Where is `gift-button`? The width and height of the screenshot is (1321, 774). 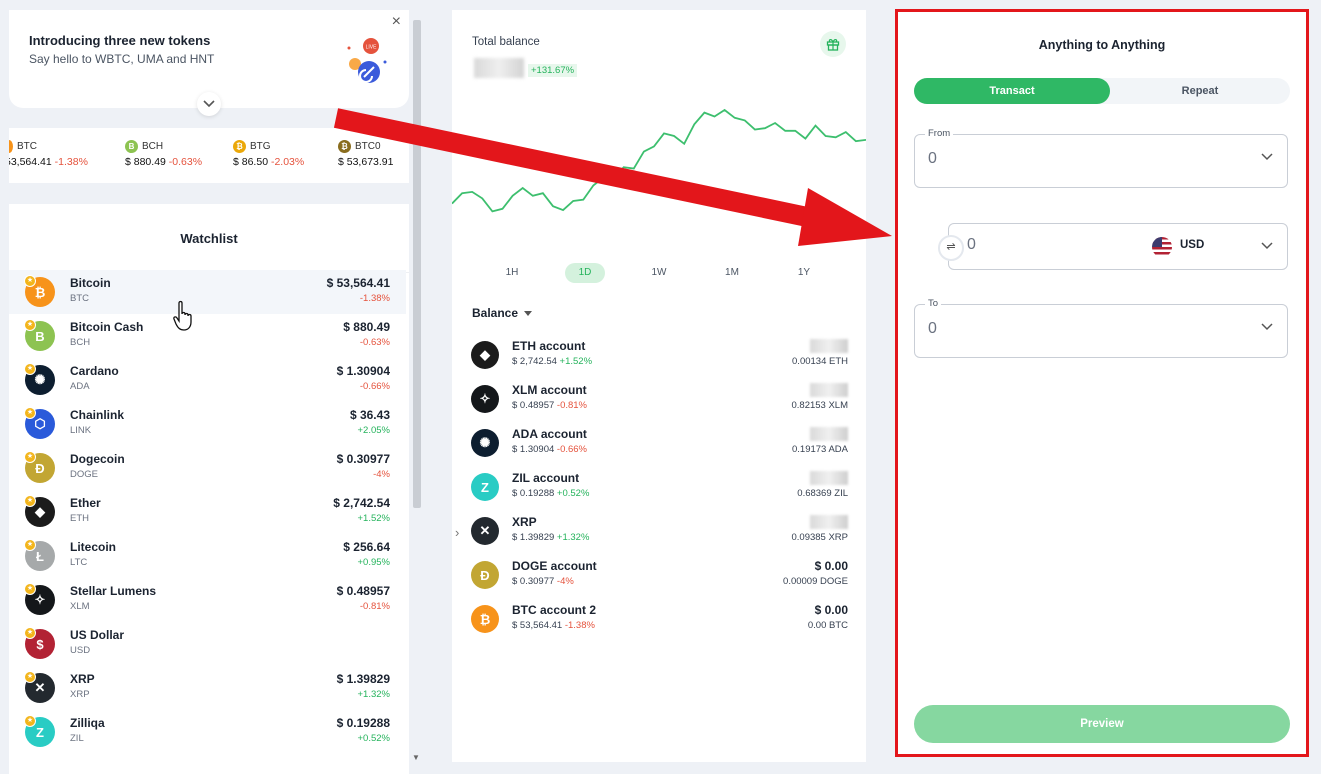
gift-button is located at coordinates (833, 44).